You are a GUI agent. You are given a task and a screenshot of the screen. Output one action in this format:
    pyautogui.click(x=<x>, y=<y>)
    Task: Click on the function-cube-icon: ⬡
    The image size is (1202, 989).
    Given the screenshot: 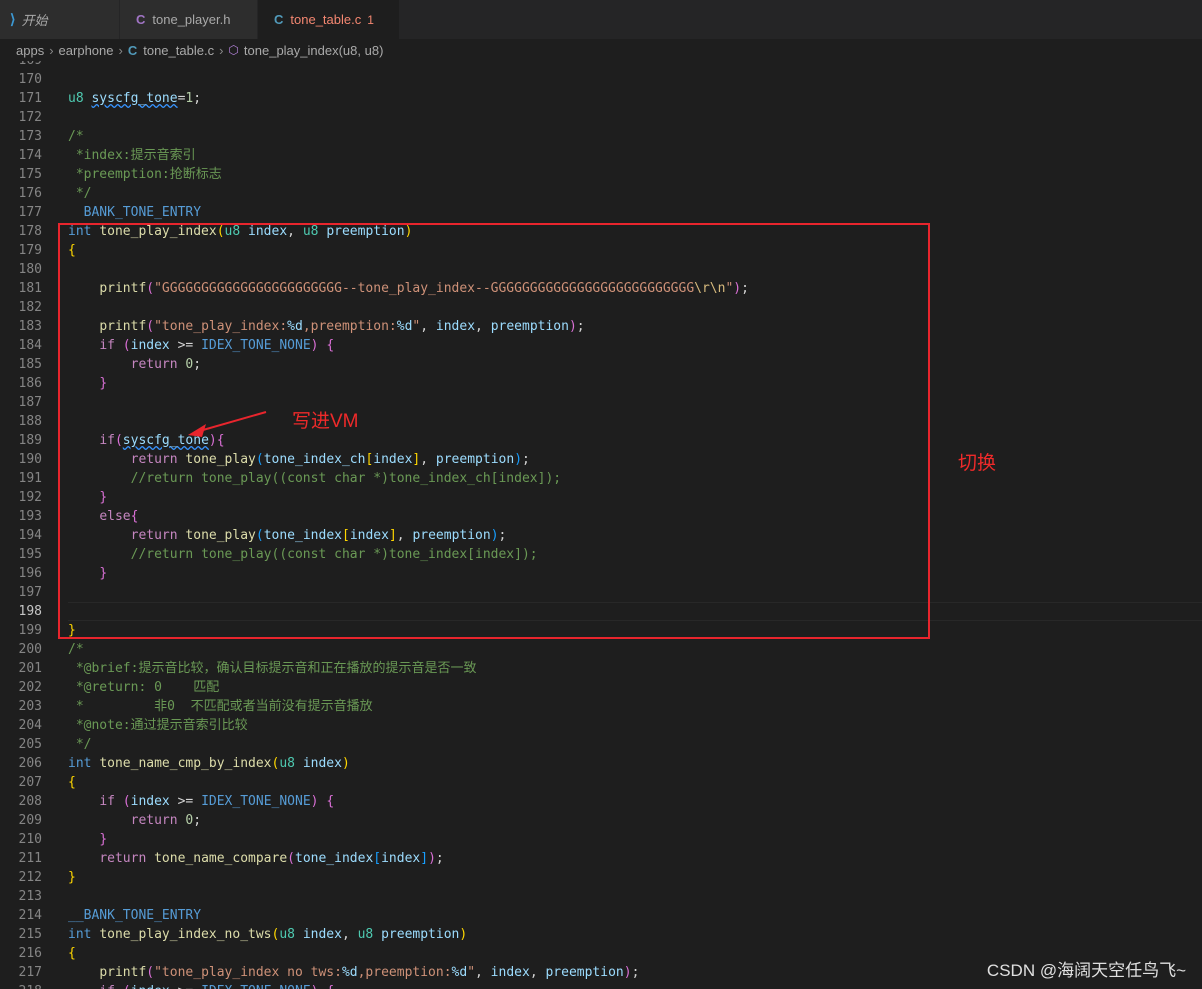 What is the action you would take?
    pyautogui.click(x=233, y=50)
    